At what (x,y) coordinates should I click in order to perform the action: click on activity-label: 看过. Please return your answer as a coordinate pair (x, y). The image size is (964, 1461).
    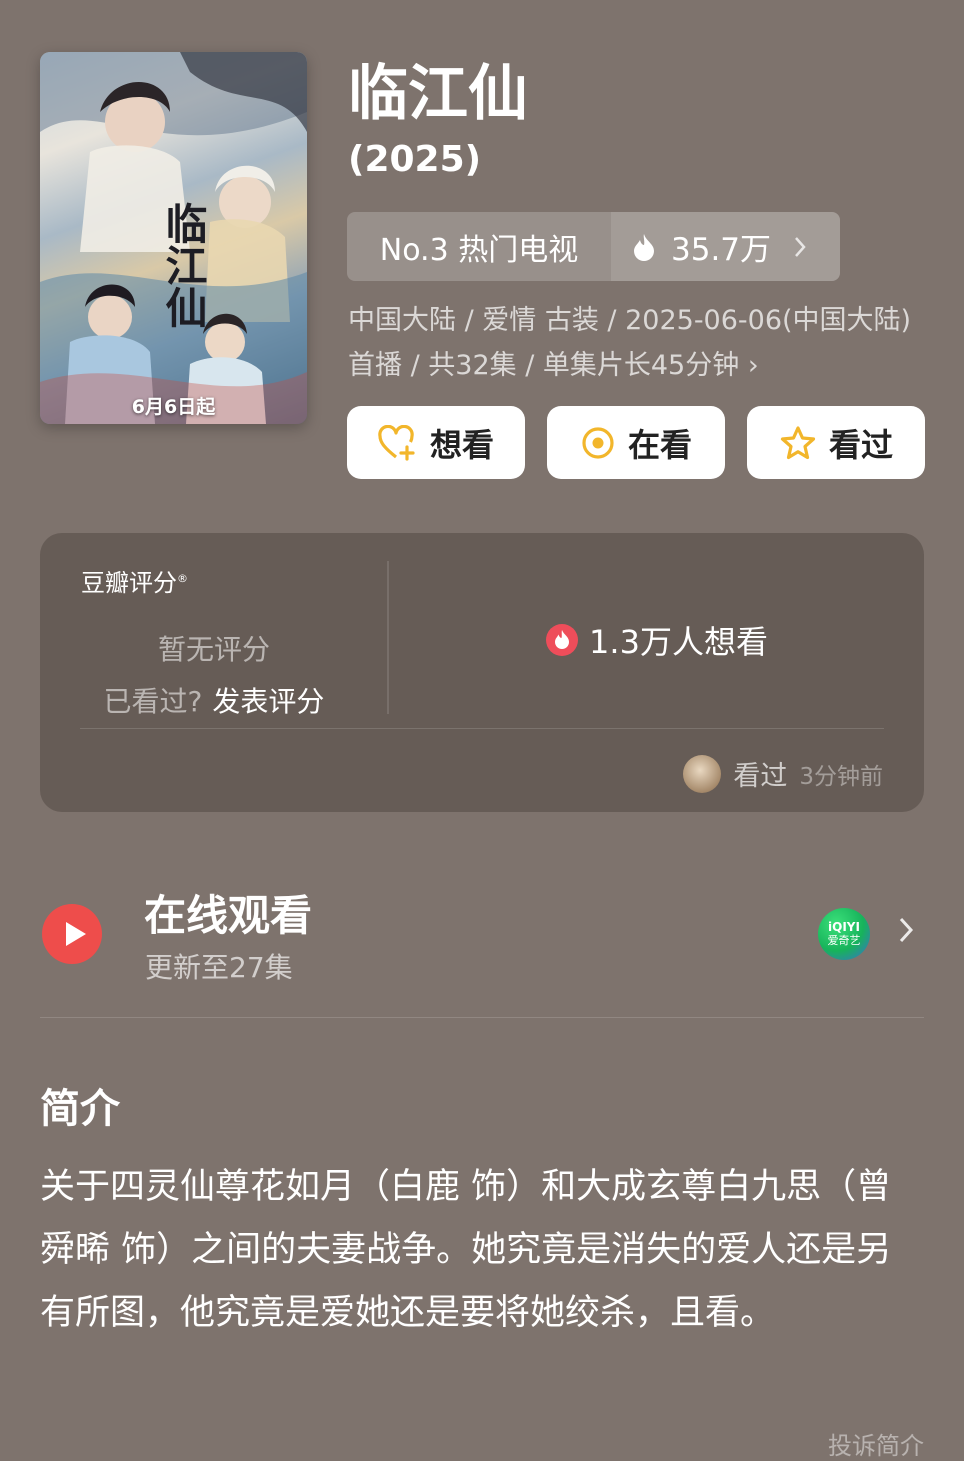
    Looking at the image, I should click on (760, 776).